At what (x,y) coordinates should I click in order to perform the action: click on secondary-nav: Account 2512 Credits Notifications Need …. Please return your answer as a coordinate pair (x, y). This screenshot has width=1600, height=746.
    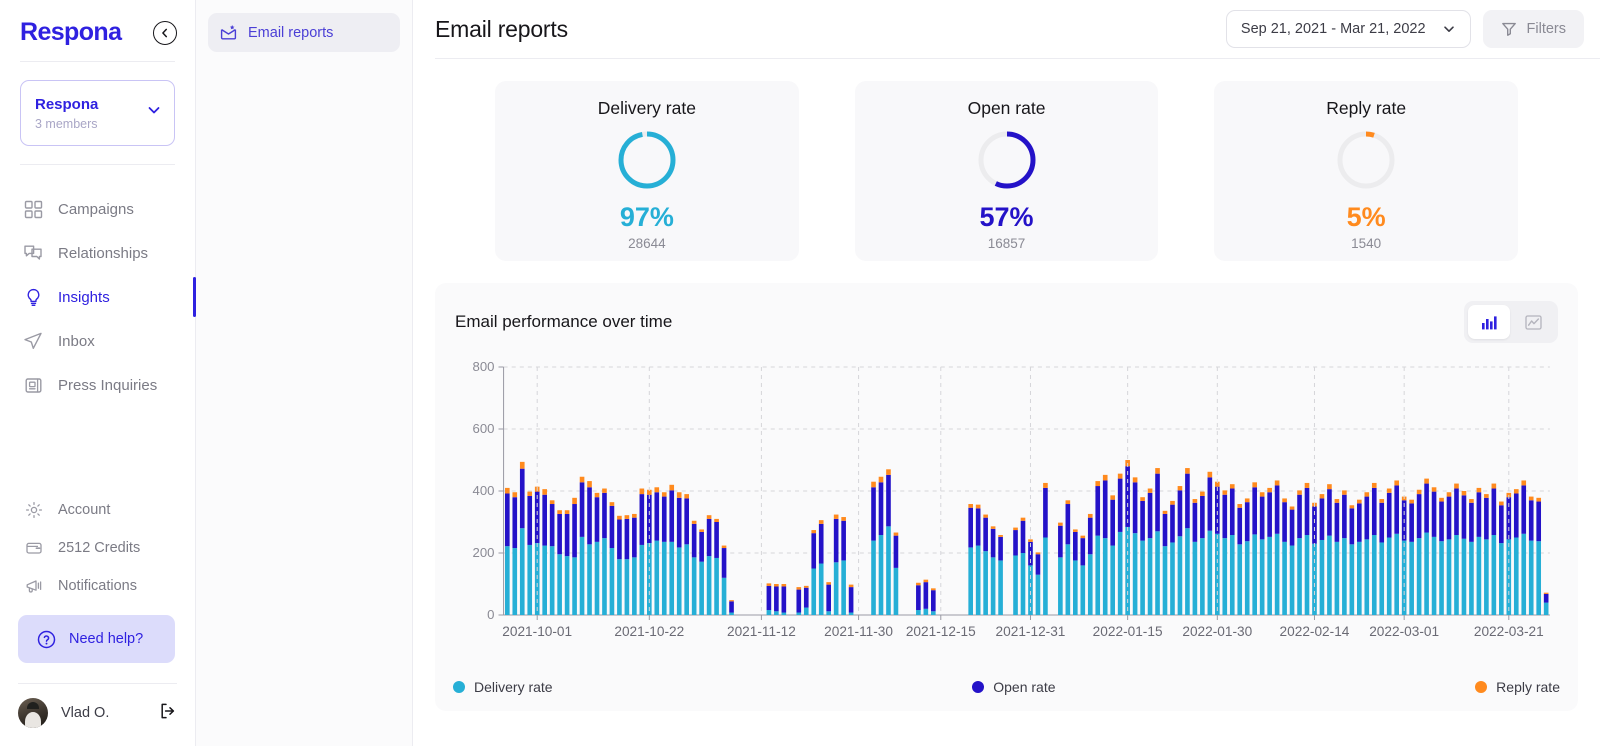
    Looking at the image, I should click on (97, 618).